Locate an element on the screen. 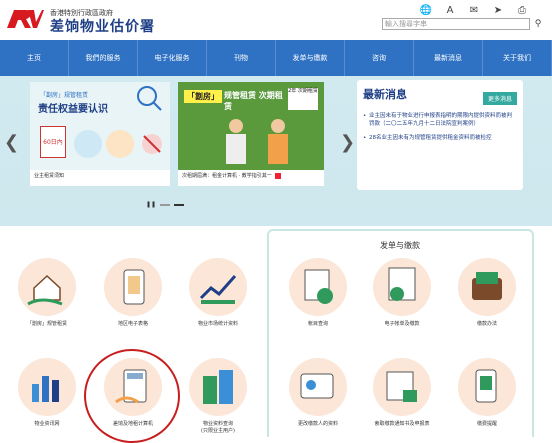 The image size is (552, 443). service-tile: 物业资料查询 (只限业主用户) is located at coordinates (218, 396).